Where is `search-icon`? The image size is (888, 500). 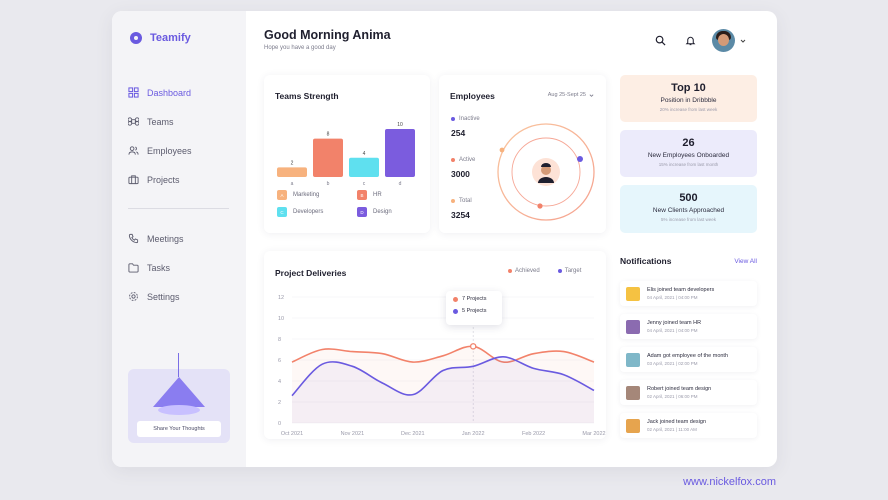 search-icon is located at coordinates (660, 40).